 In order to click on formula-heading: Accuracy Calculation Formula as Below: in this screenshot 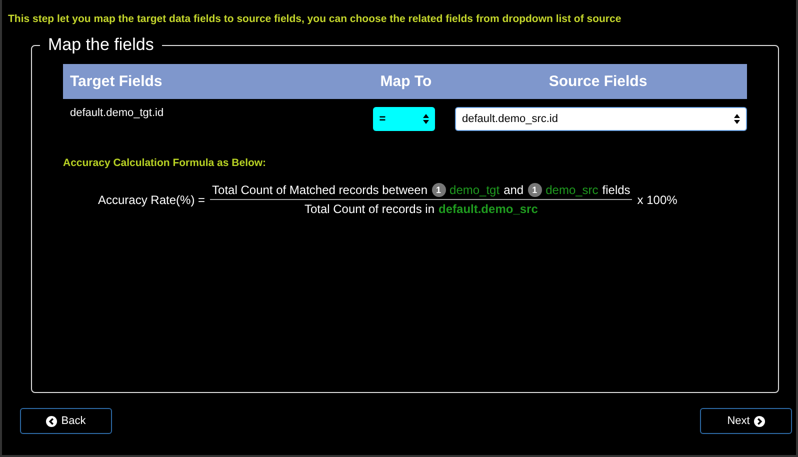, I will do `click(165, 163)`.